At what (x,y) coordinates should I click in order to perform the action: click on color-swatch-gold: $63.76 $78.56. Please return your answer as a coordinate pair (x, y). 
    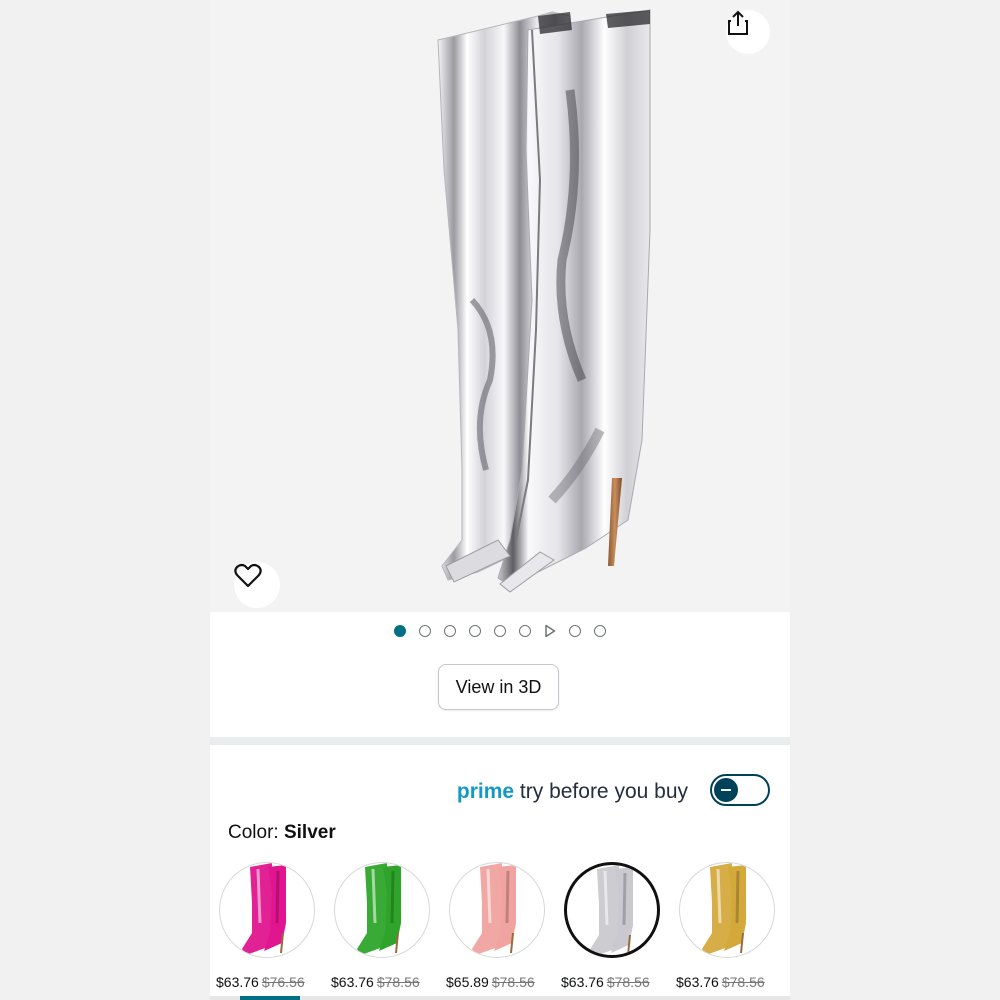
    Looking at the image, I should click on (732, 927).